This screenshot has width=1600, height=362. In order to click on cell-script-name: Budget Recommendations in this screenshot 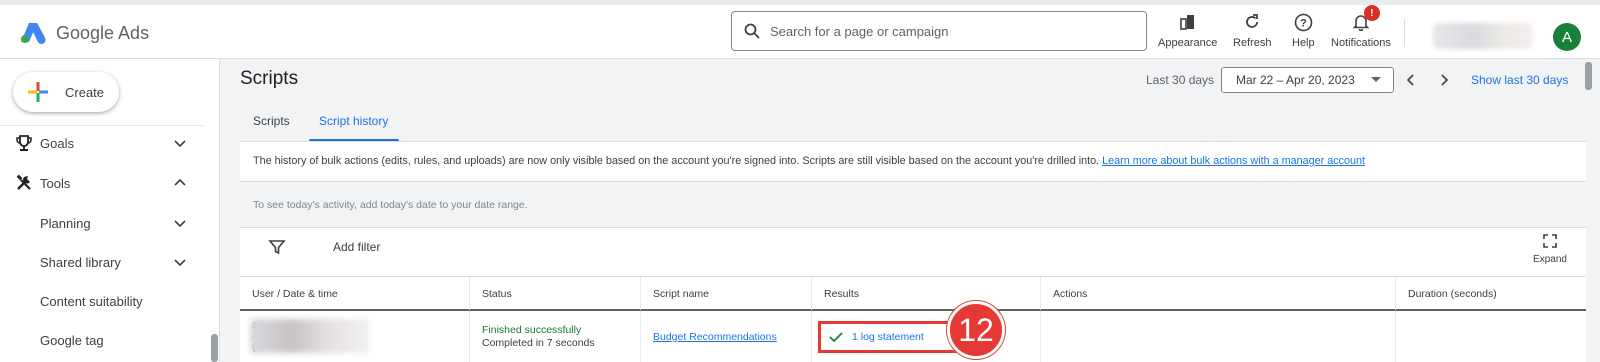, I will do `click(726, 336)`.